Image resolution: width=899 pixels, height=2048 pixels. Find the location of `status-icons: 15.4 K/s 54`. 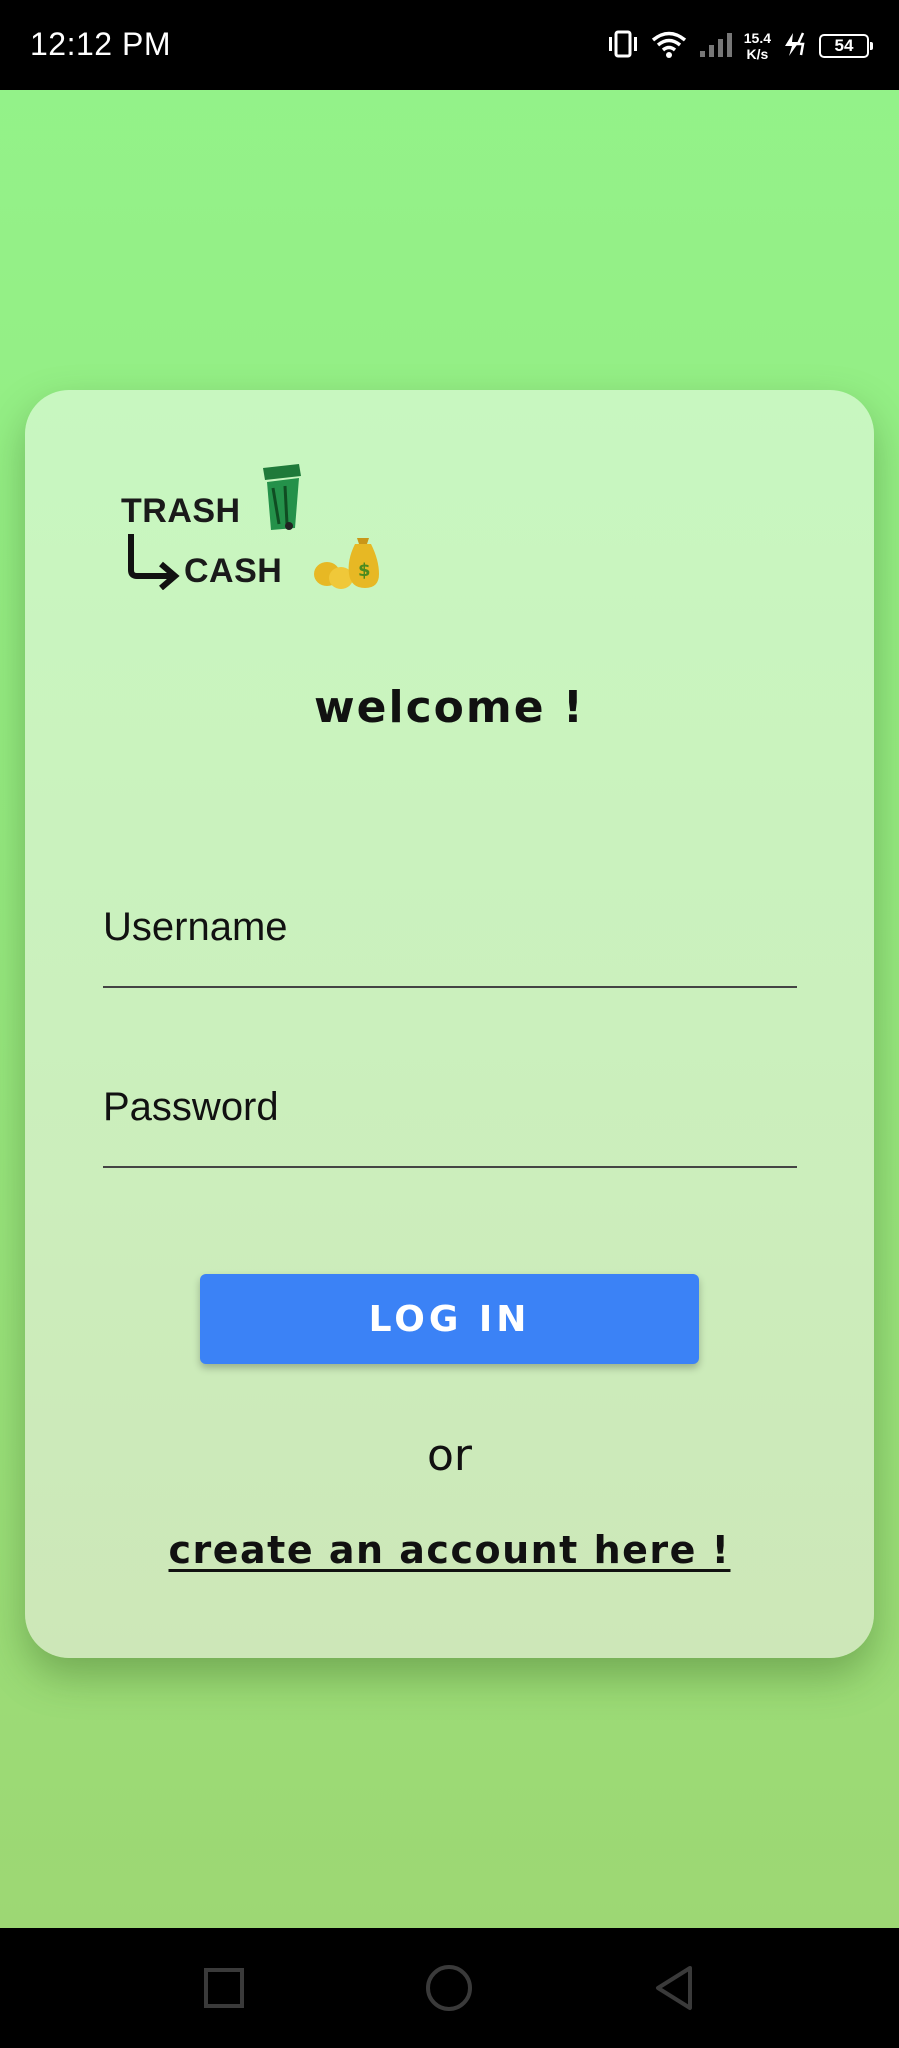

status-icons: 15.4 K/s 54 is located at coordinates (739, 46).